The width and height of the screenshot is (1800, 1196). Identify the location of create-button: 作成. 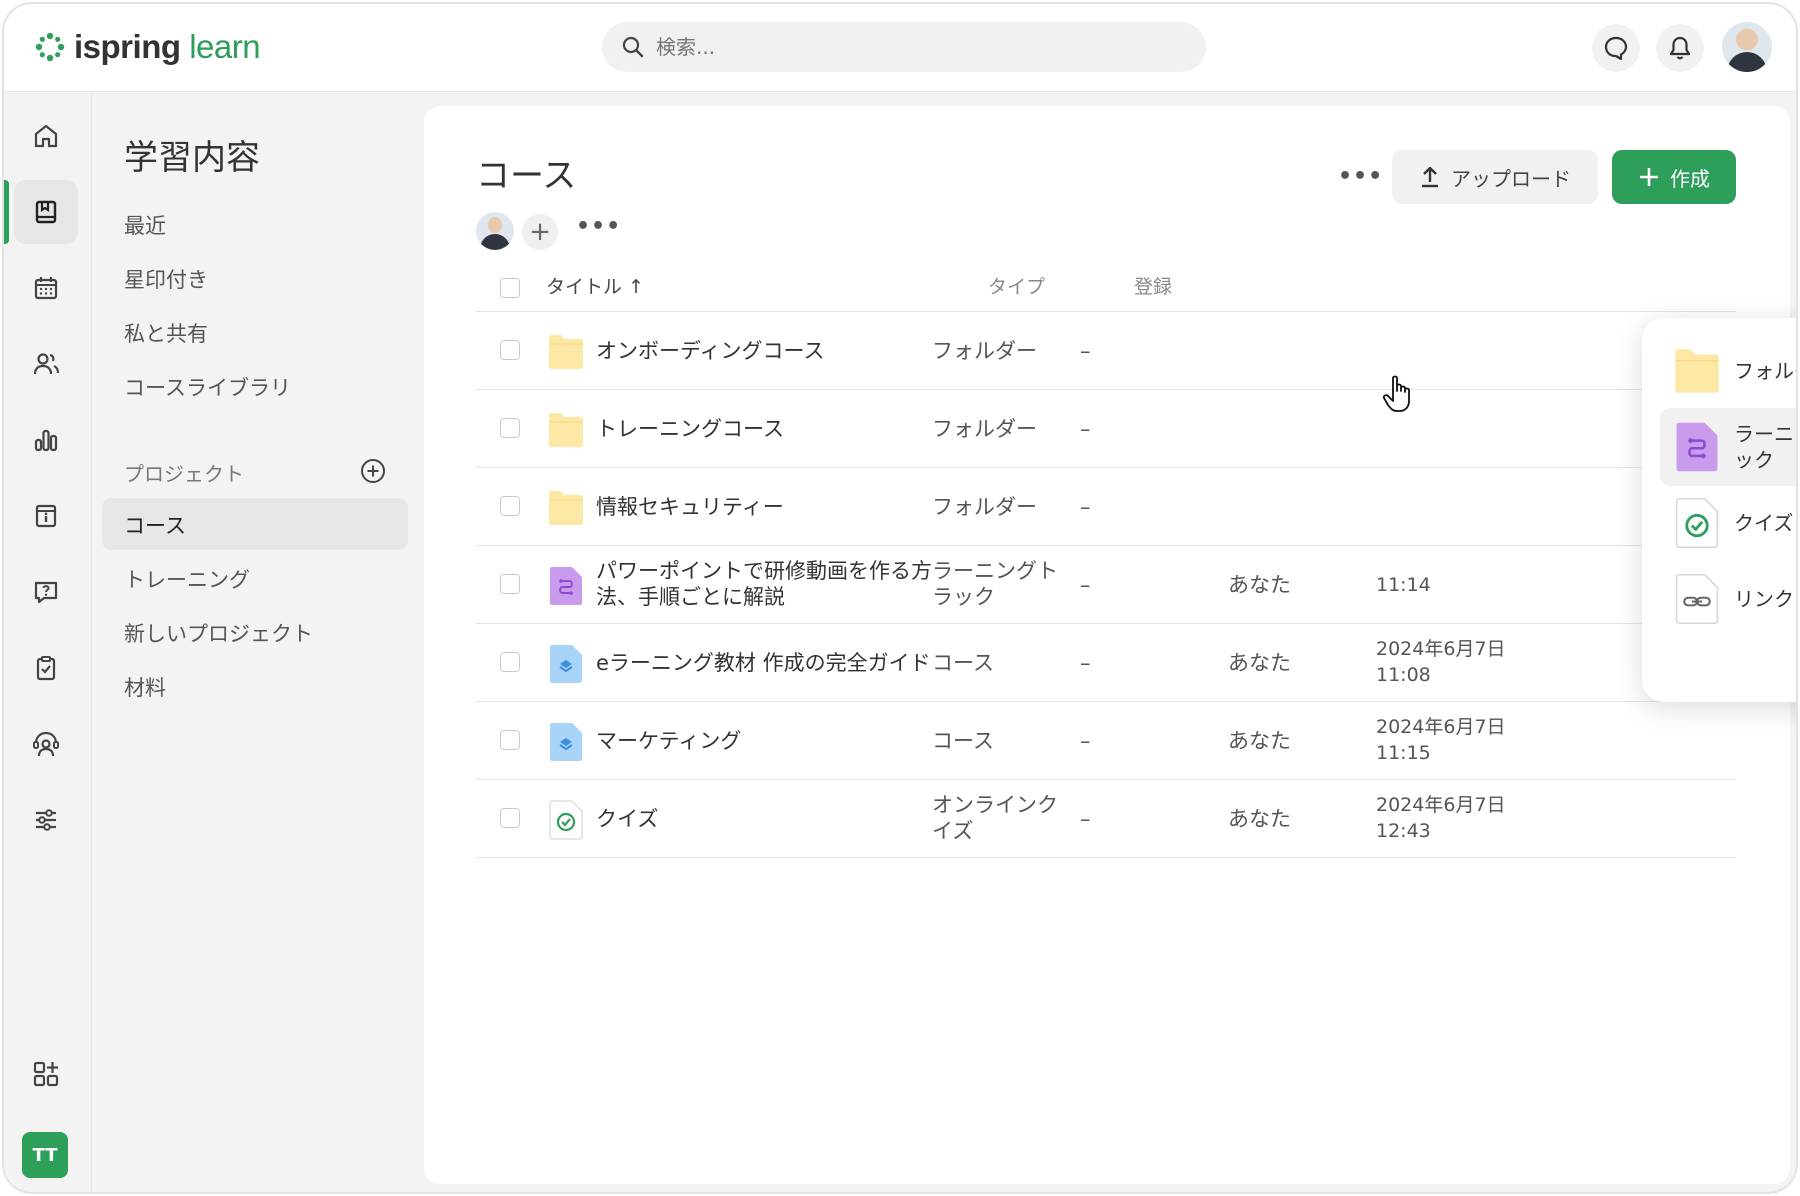
(1674, 177).